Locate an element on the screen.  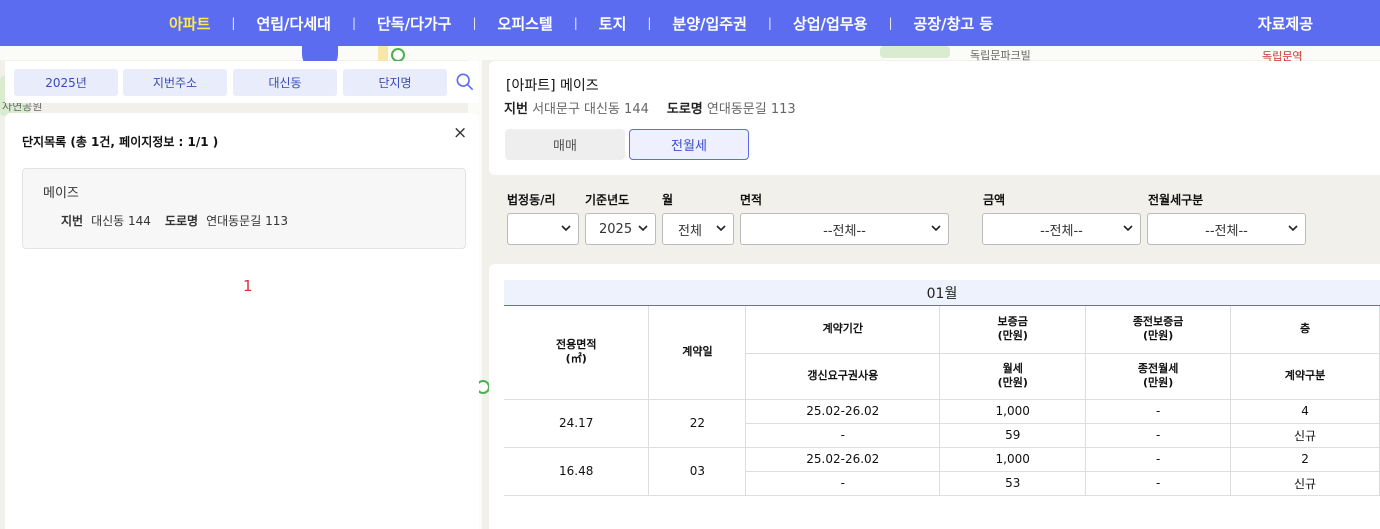
address-type-chip: 지번주소 is located at coordinates (175, 82).